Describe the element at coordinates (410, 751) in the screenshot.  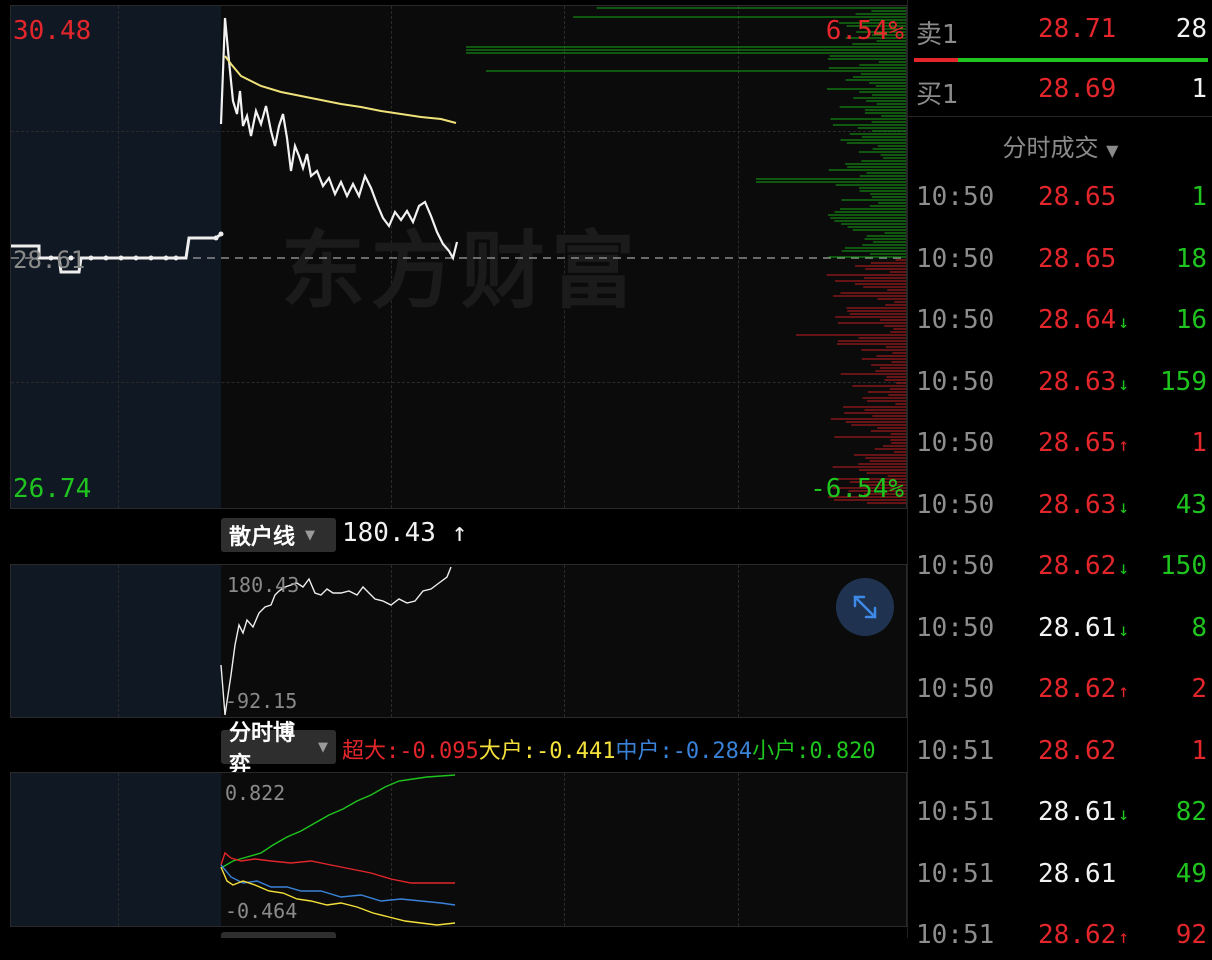
I see `legend-super-large: 超大:-0.095` at that location.